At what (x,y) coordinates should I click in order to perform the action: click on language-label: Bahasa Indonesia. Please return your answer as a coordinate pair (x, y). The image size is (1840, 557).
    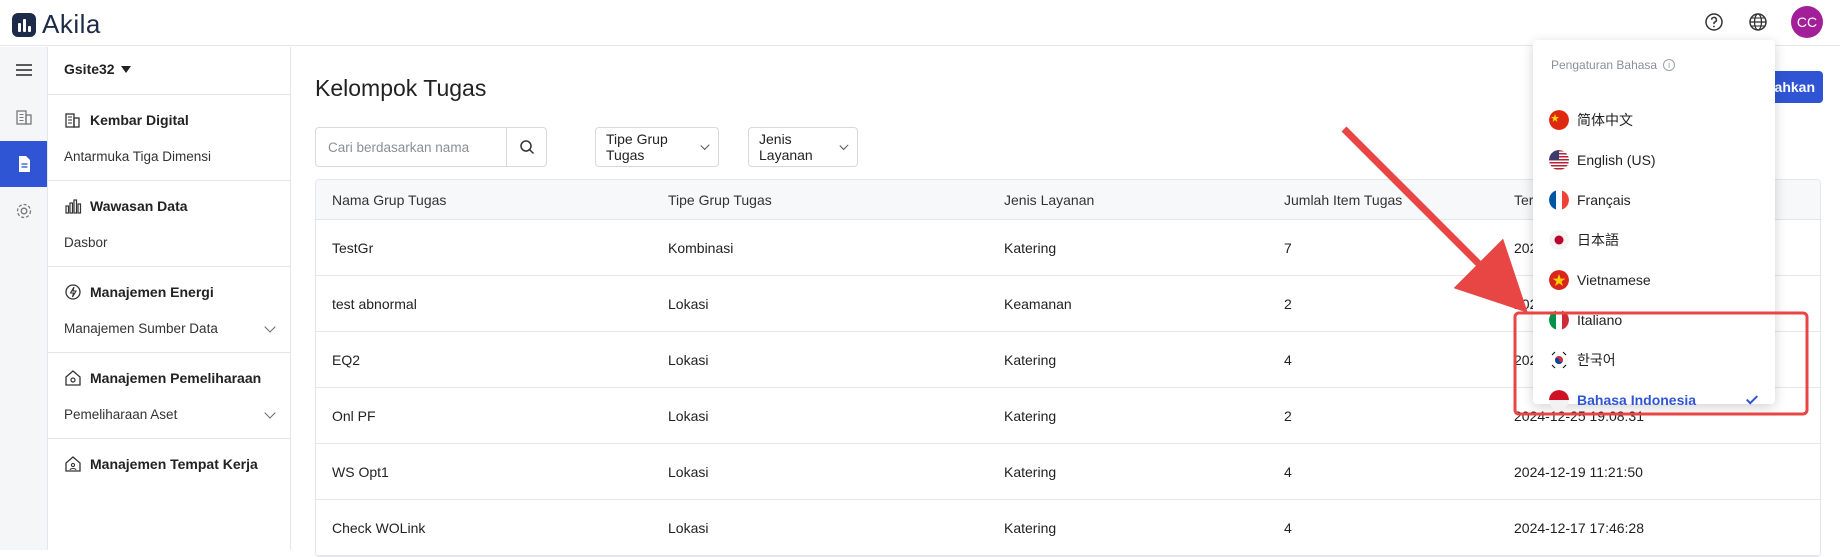
    Looking at the image, I should click on (1637, 400).